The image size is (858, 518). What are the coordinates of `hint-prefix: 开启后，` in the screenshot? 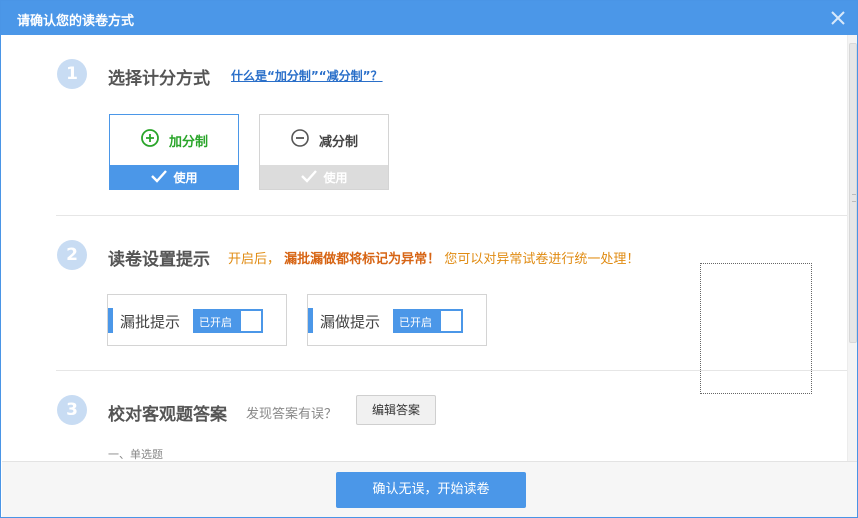 It's located at (254, 259).